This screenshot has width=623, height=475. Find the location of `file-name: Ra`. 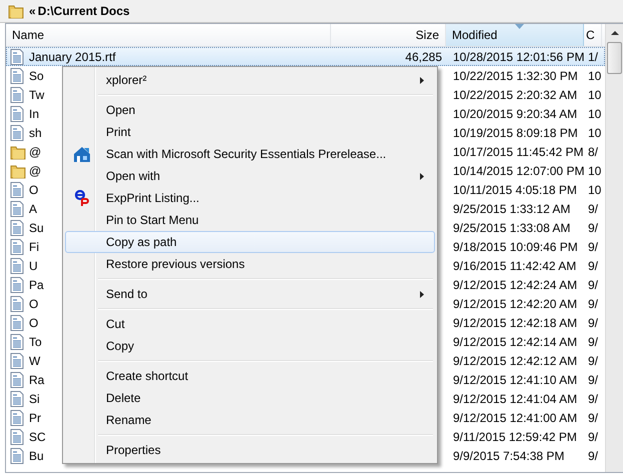

file-name: Ra is located at coordinates (36, 379).